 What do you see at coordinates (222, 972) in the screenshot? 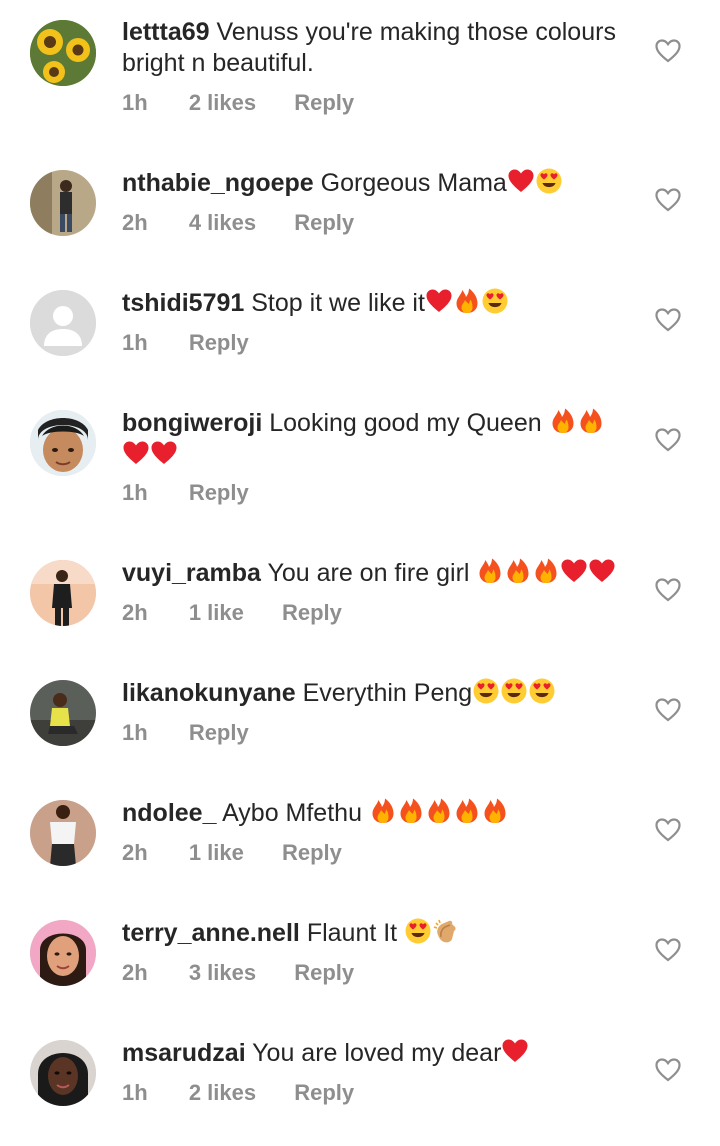
I see `comment-likes: 3 likes` at bounding box center [222, 972].